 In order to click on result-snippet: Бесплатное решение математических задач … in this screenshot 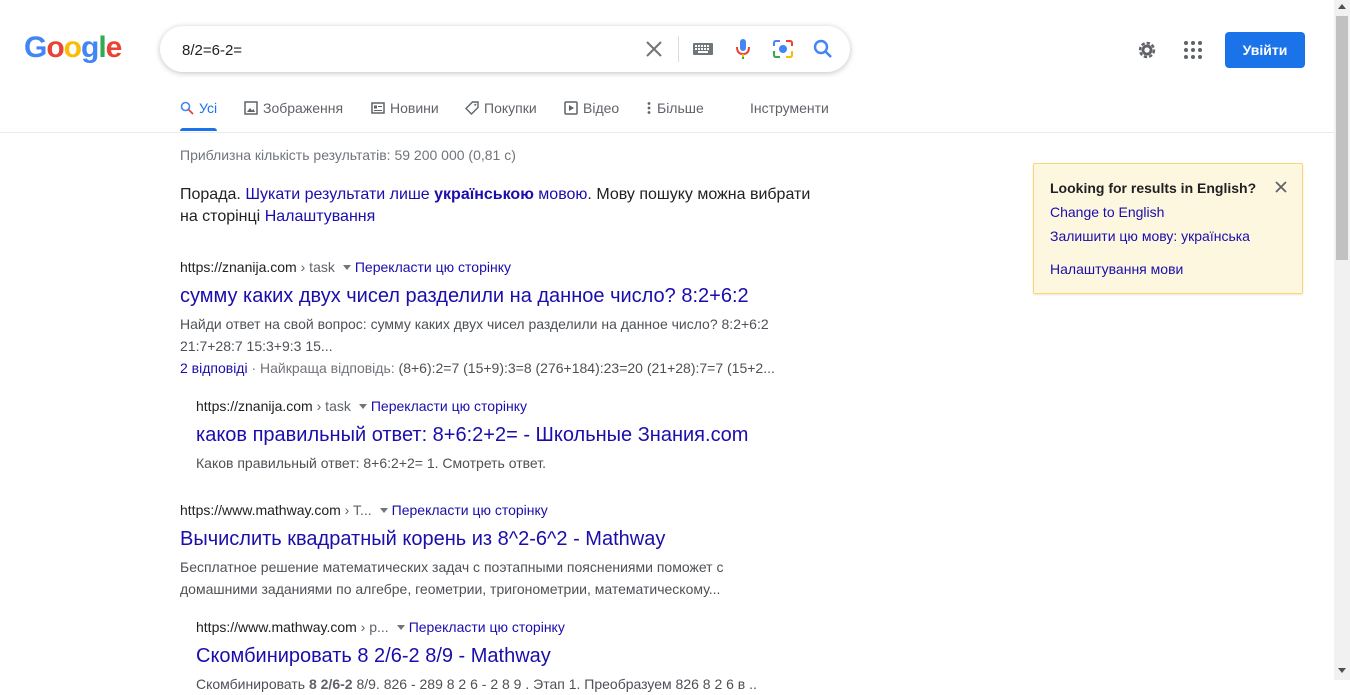, I will do `click(452, 578)`.